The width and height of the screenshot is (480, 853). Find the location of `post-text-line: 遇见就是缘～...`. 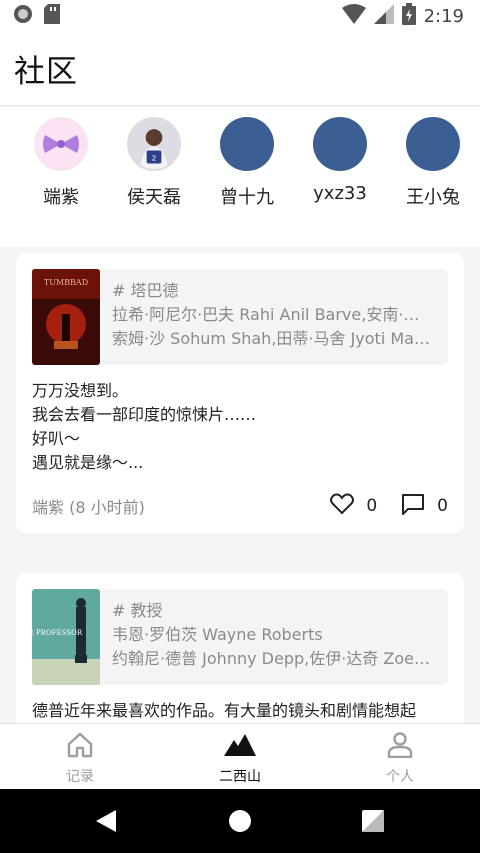

post-text-line: 遇见就是缘～... is located at coordinates (88, 462).